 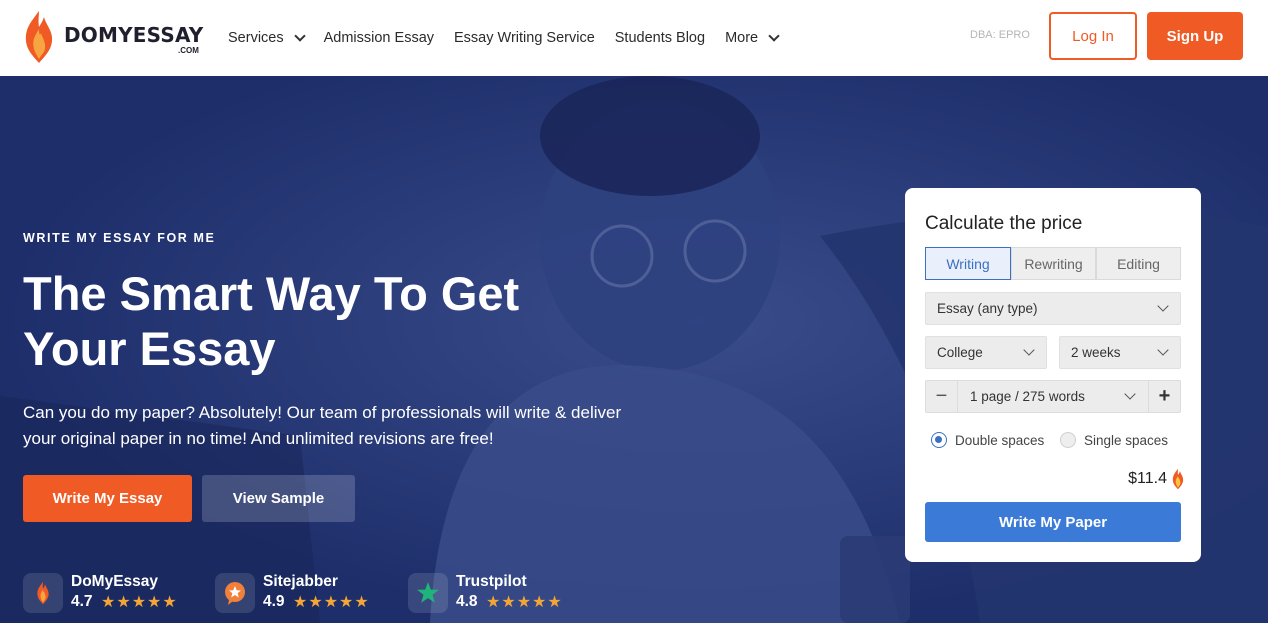 What do you see at coordinates (939, 440) in the screenshot?
I see `radio-checked-icon` at bounding box center [939, 440].